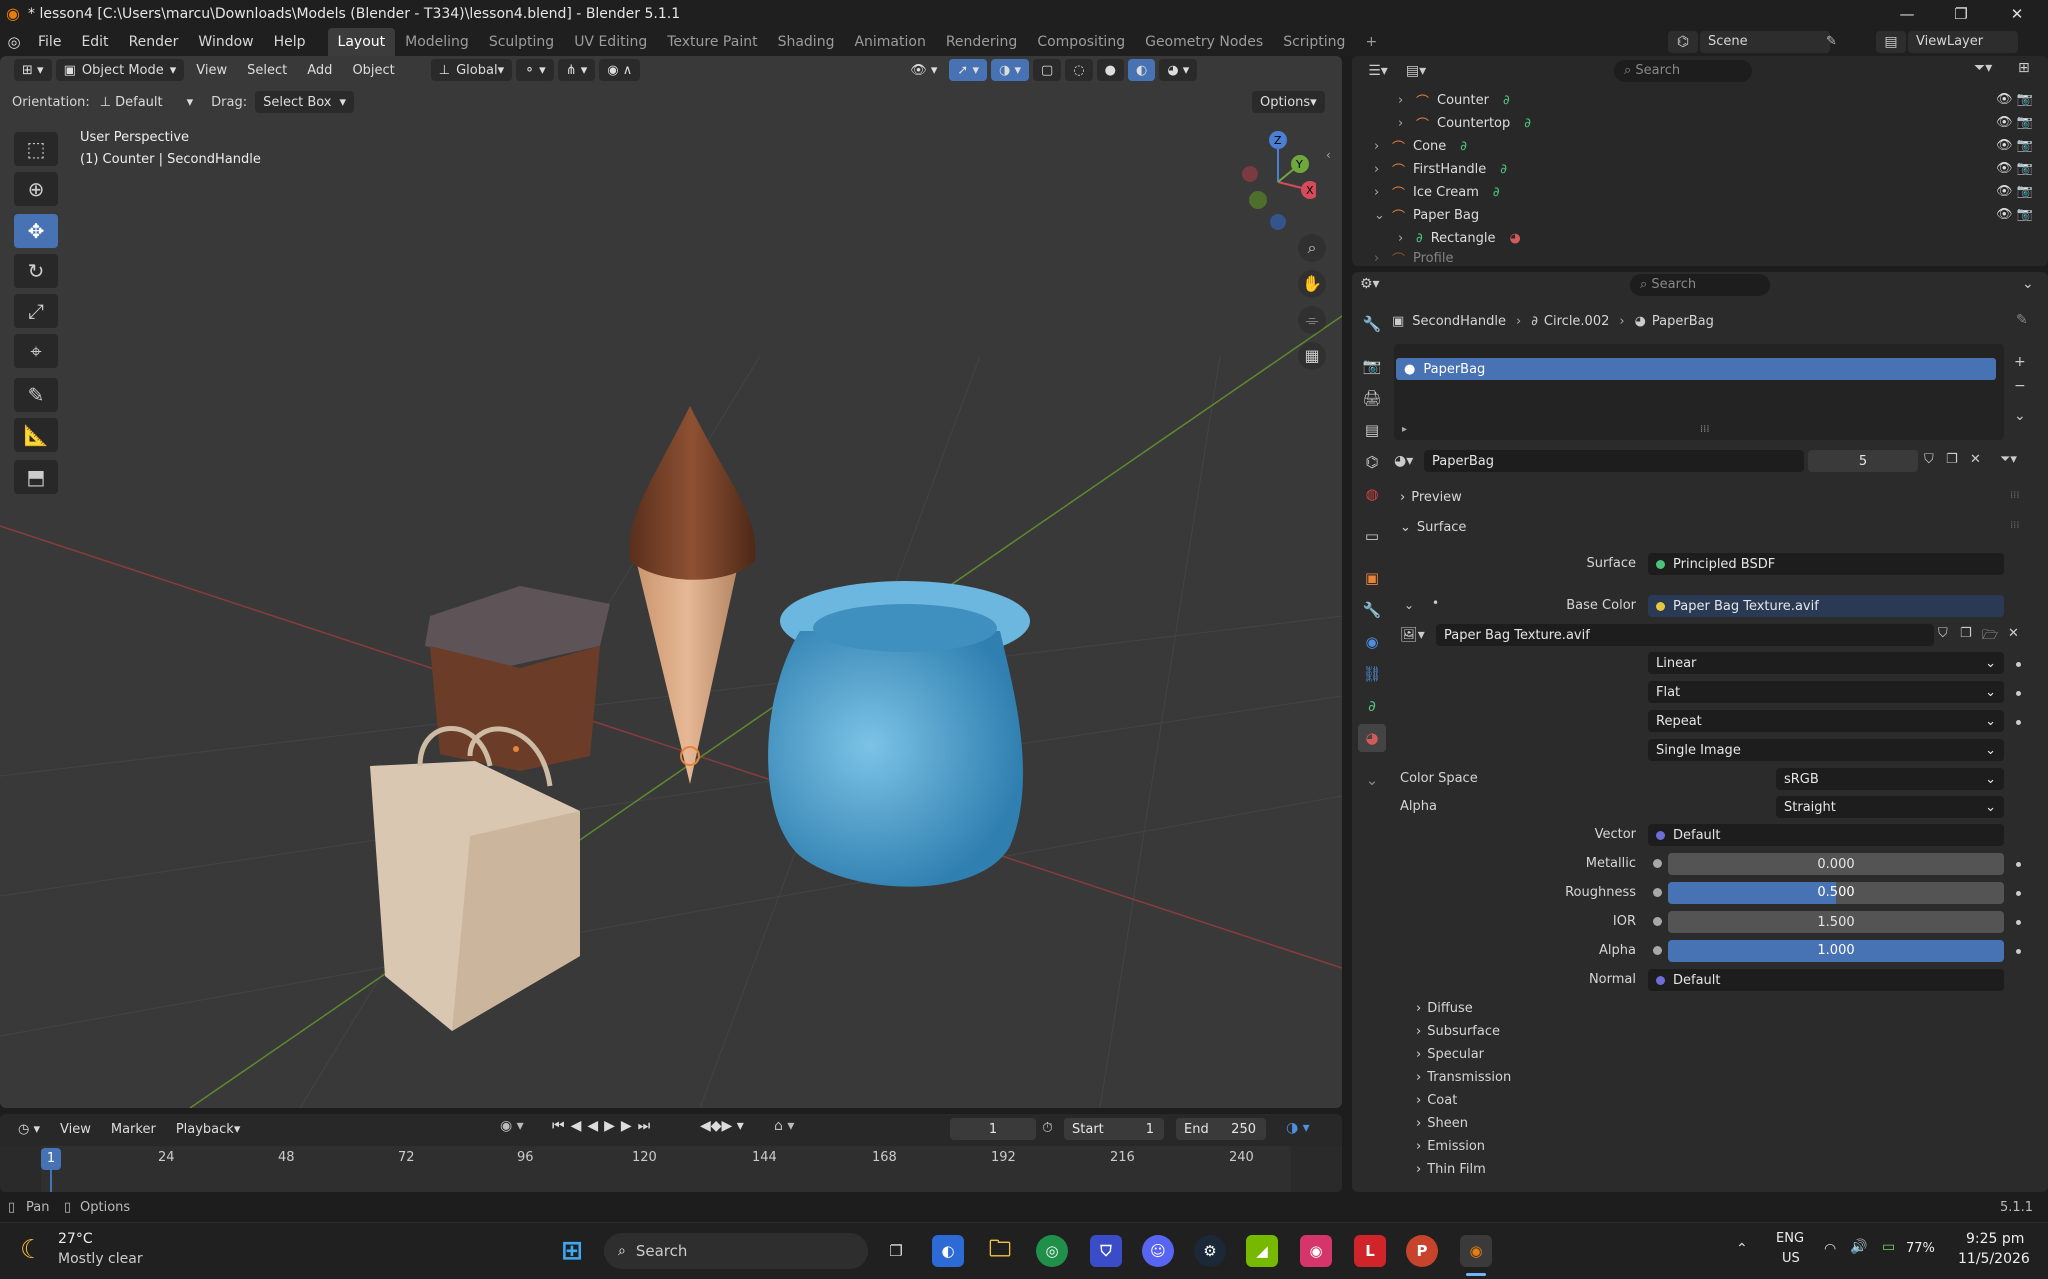 The image size is (2048, 1279). What do you see at coordinates (1888, 1247) in the screenshot?
I see `battery-icon: ▭` at bounding box center [1888, 1247].